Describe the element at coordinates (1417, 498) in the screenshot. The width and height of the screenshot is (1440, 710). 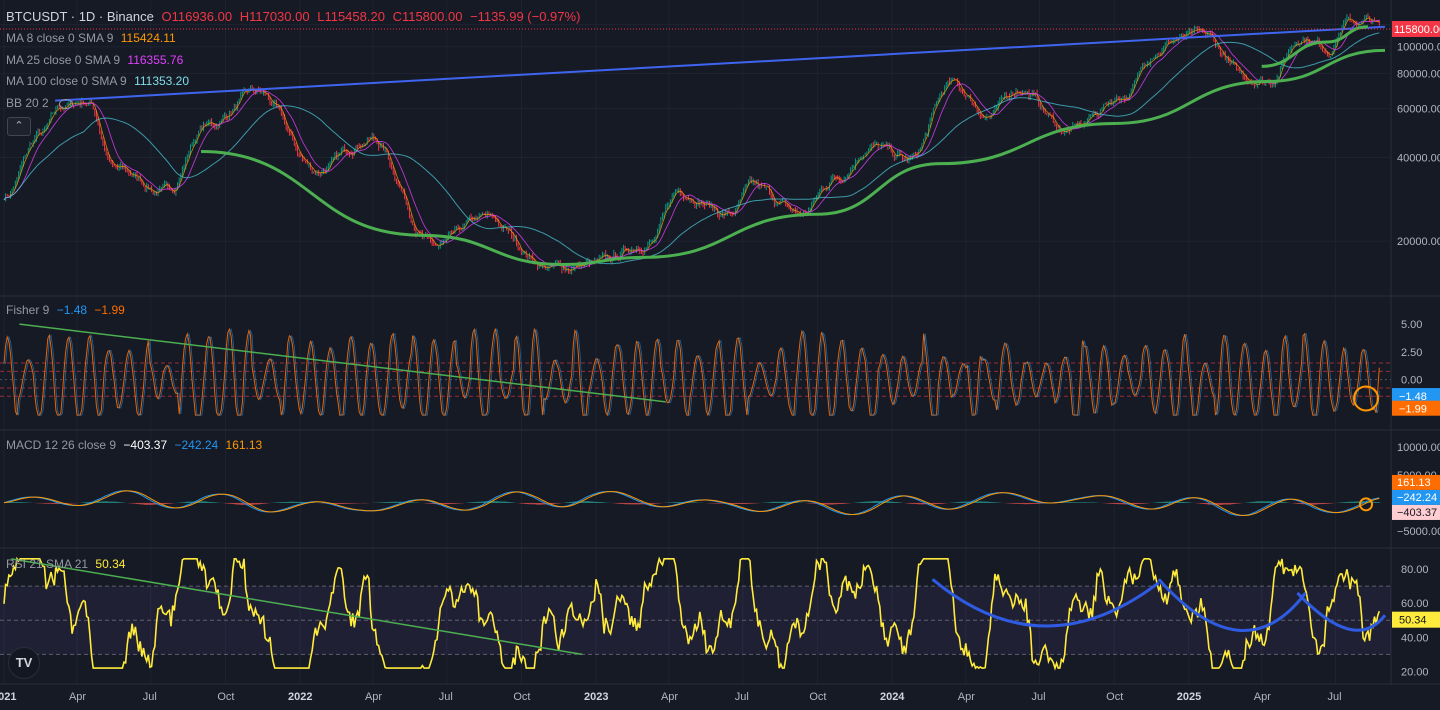
I see `macd-last-label-1: −242.24` at that location.